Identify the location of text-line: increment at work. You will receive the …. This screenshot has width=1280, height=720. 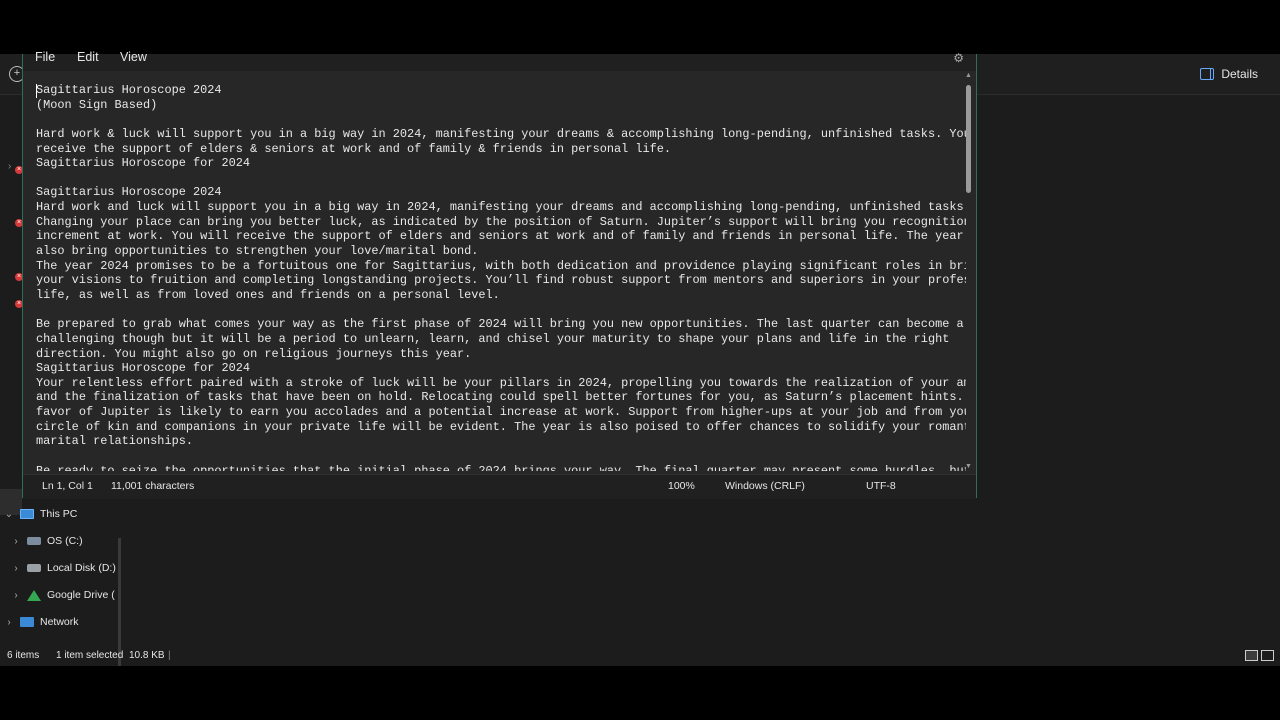
(501, 236).